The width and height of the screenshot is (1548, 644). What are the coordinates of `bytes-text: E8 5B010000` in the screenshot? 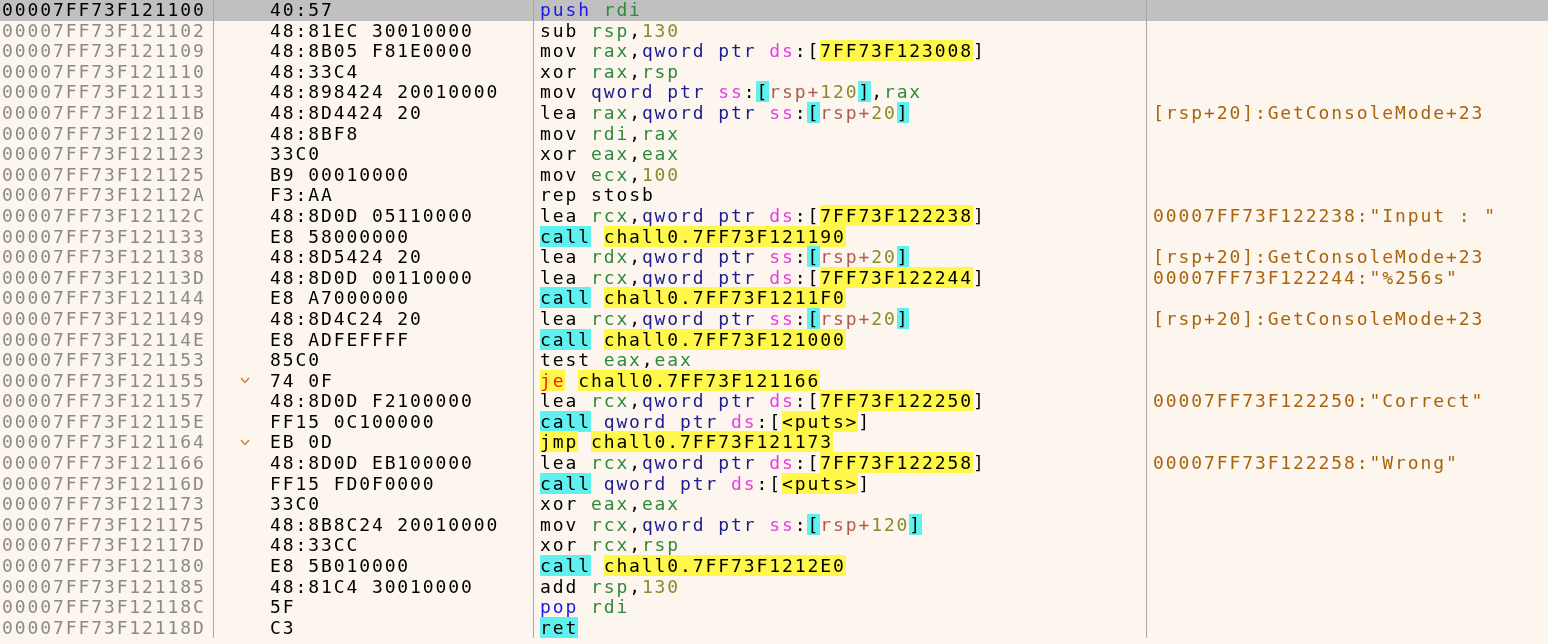 It's located at (340, 566).